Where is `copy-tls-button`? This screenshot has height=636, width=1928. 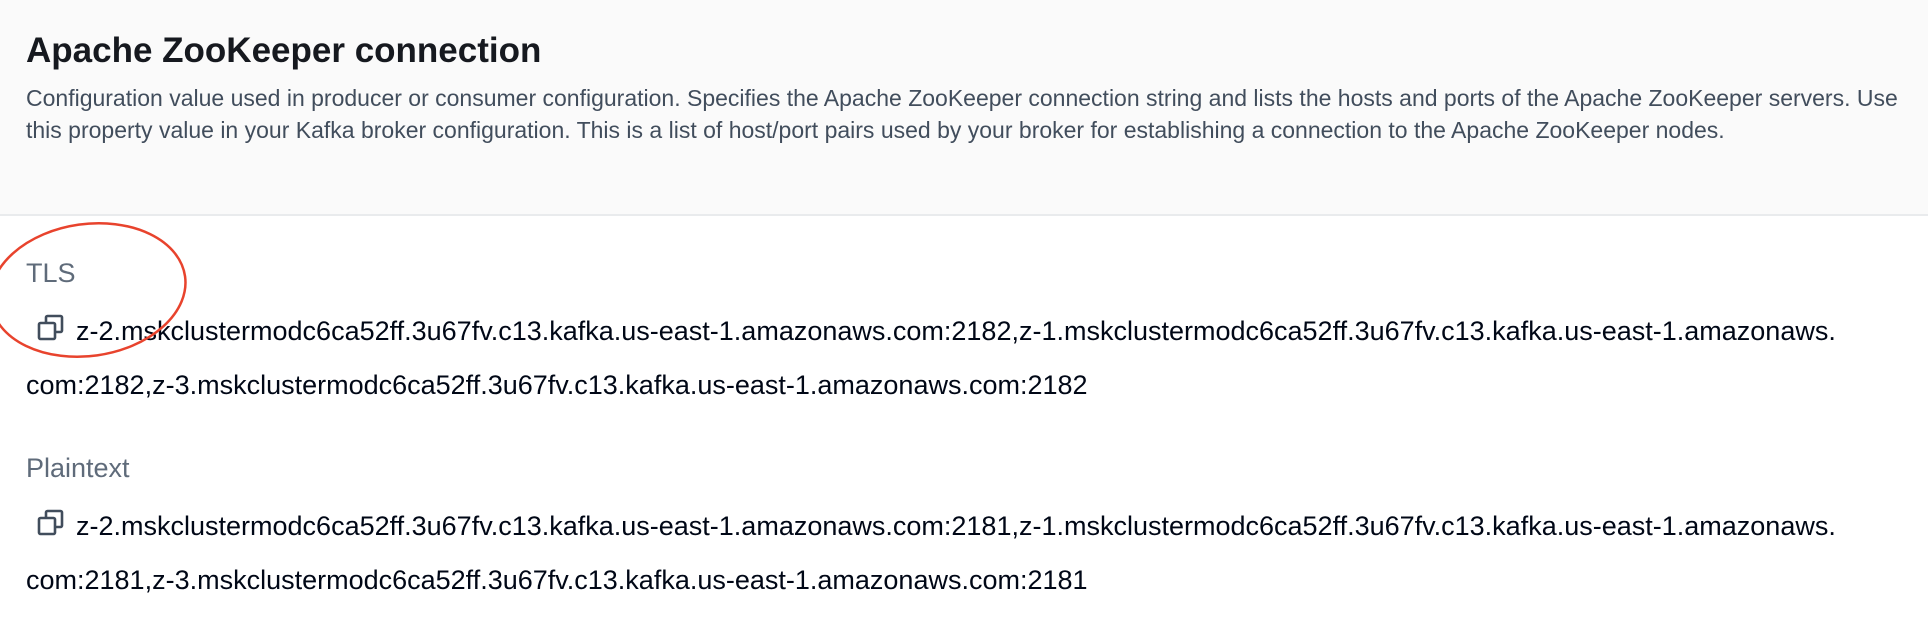 copy-tls-button is located at coordinates (47, 330).